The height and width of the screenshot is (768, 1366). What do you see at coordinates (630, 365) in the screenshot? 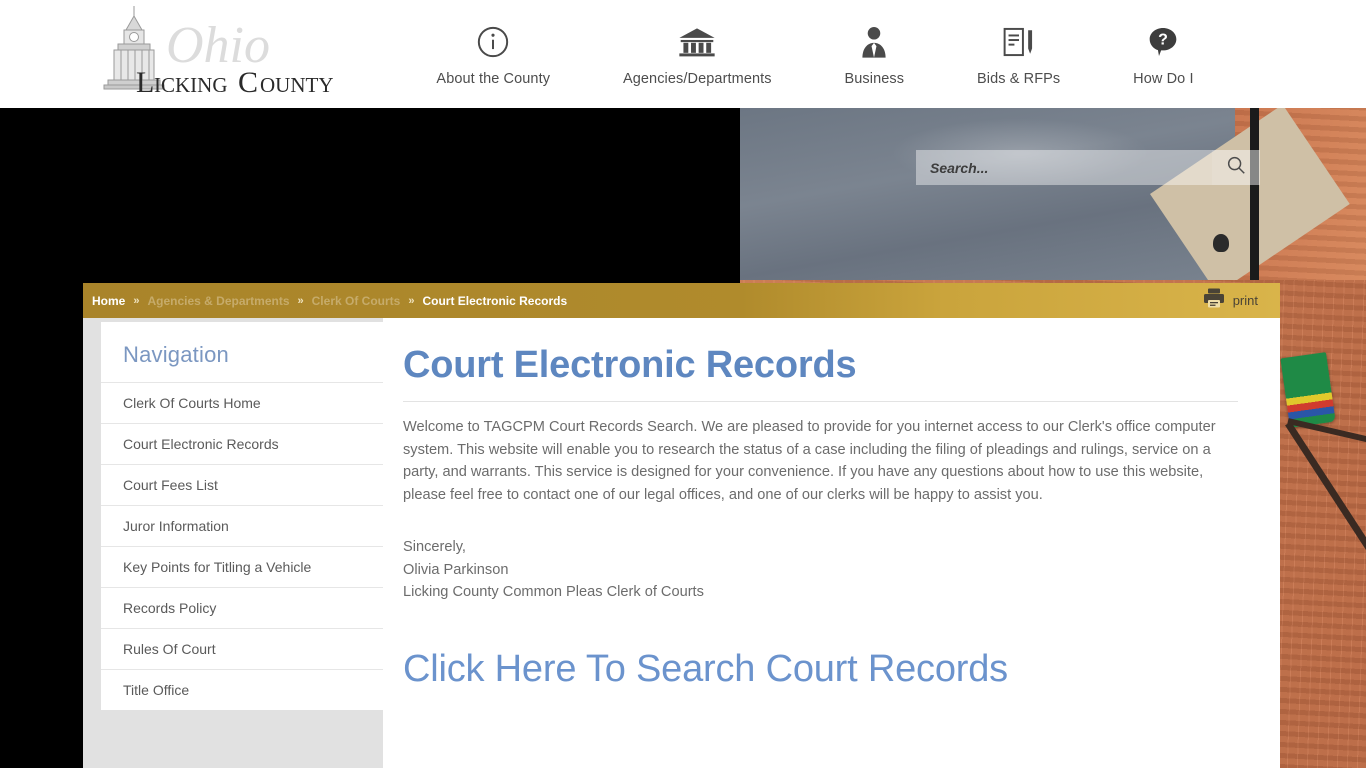
I see `page-title: Court Electronic Records` at bounding box center [630, 365].